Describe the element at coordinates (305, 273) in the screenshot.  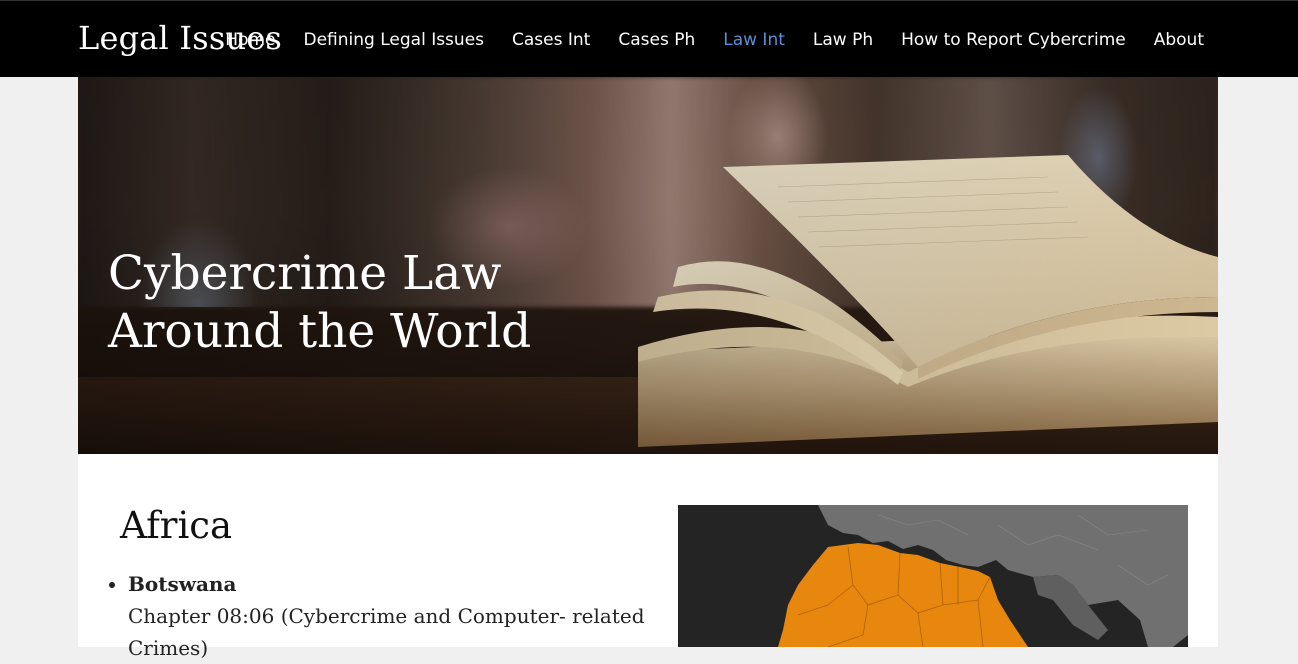
I see `hero-title-line-1: Cybercrime Law` at that location.